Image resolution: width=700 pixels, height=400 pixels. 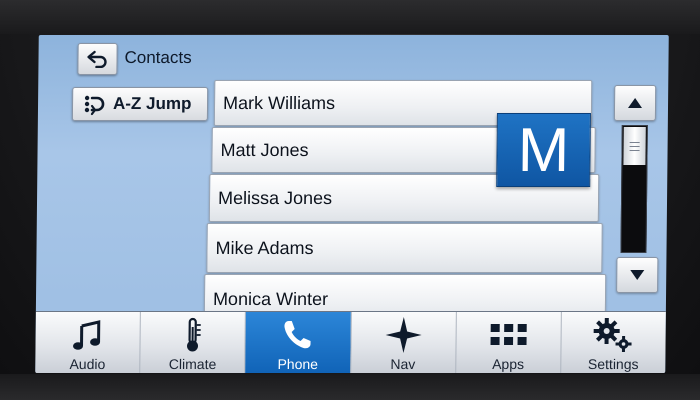 I want to click on nav-label: Phone, so click(x=298, y=364).